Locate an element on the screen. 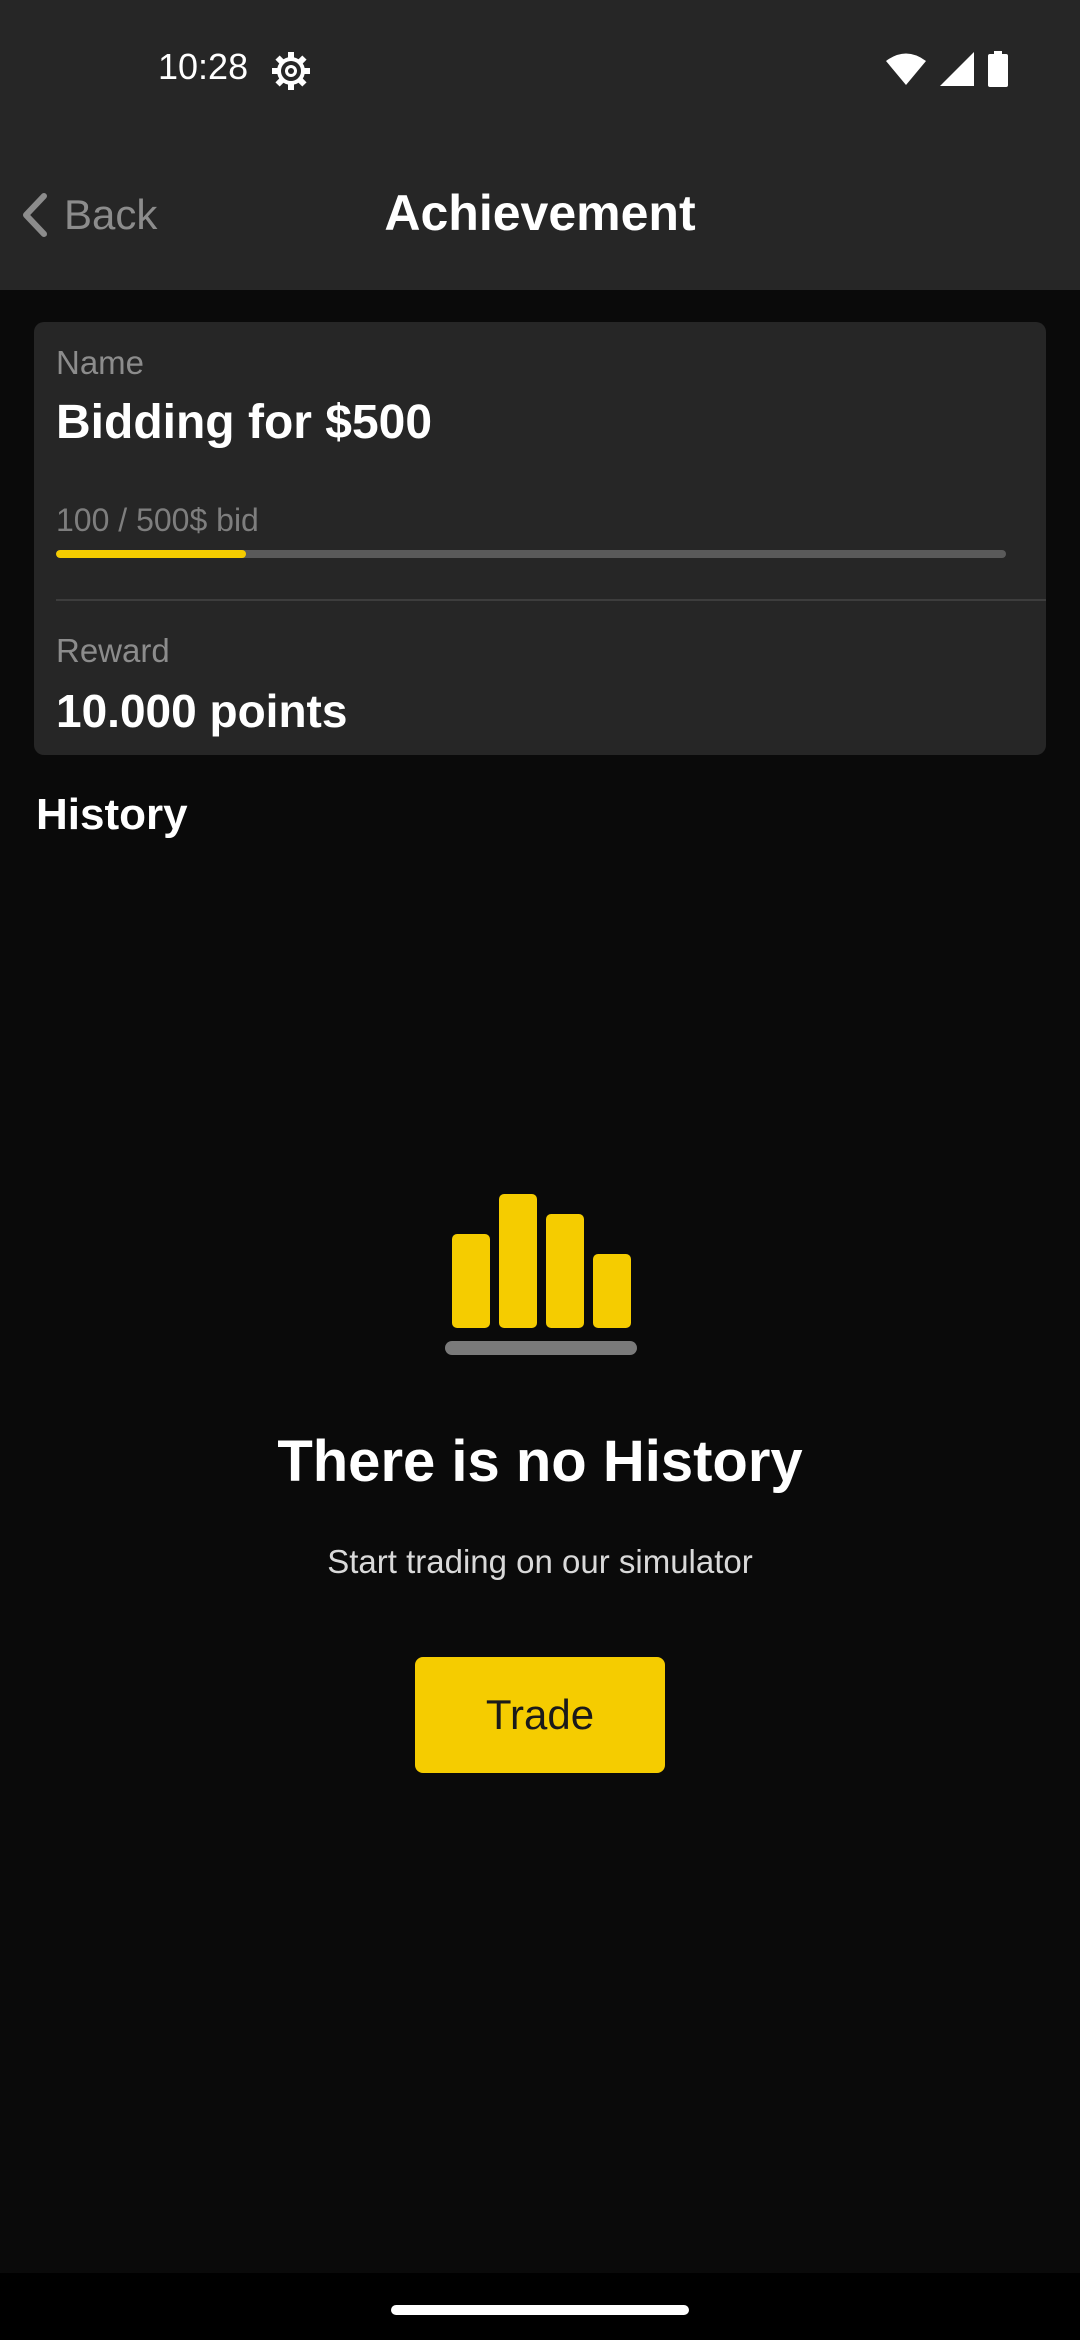 This screenshot has width=1080, height=2340. settings-gear-icon is located at coordinates (291, 71).